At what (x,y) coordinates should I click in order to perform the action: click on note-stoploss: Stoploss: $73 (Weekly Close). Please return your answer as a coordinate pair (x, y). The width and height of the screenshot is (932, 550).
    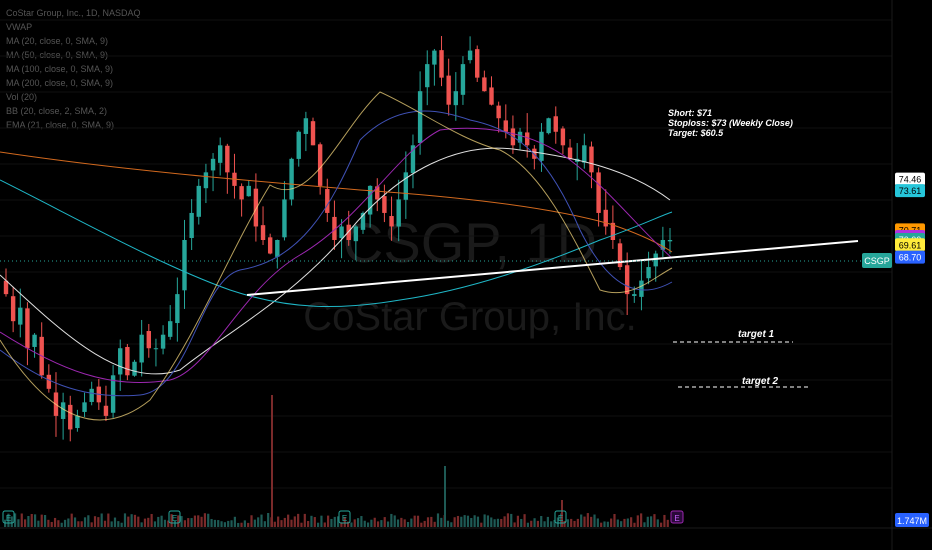
    Looking at the image, I should click on (730, 123).